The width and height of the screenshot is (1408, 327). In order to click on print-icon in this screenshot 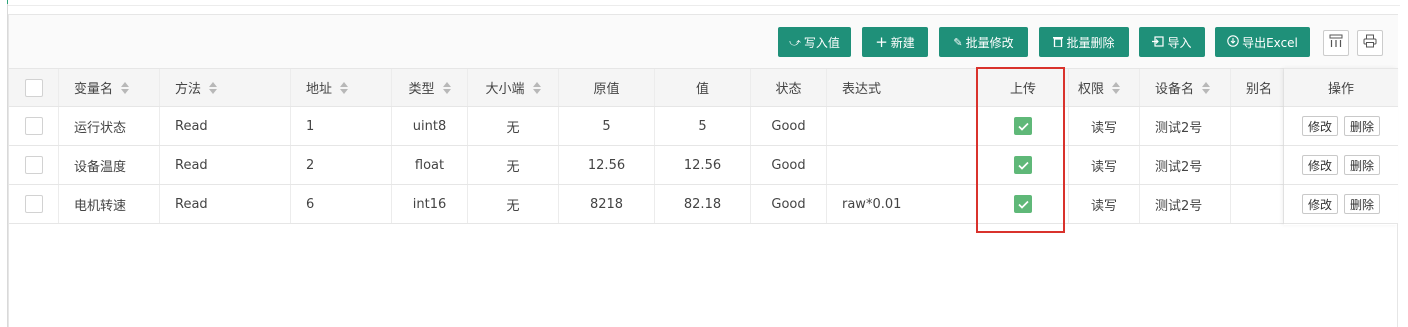, I will do `click(1370, 43)`.